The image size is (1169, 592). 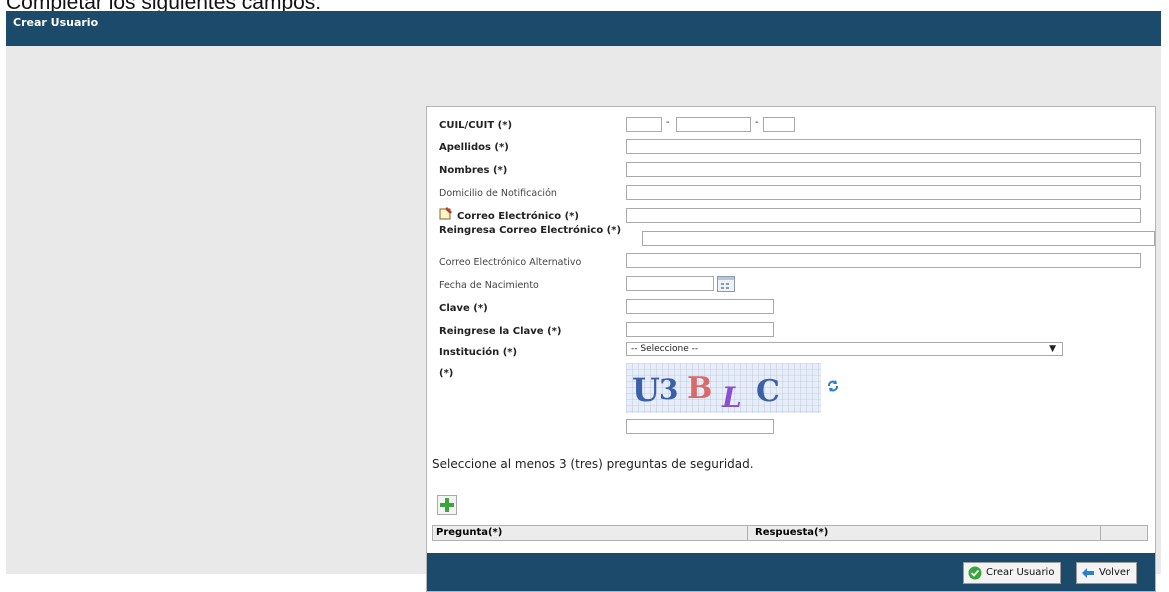 What do you see at coordinates (489, 285) in the screenshot?
I see `fecha-label: Fecha de Nacimiento` at bounding box center [489, 285].